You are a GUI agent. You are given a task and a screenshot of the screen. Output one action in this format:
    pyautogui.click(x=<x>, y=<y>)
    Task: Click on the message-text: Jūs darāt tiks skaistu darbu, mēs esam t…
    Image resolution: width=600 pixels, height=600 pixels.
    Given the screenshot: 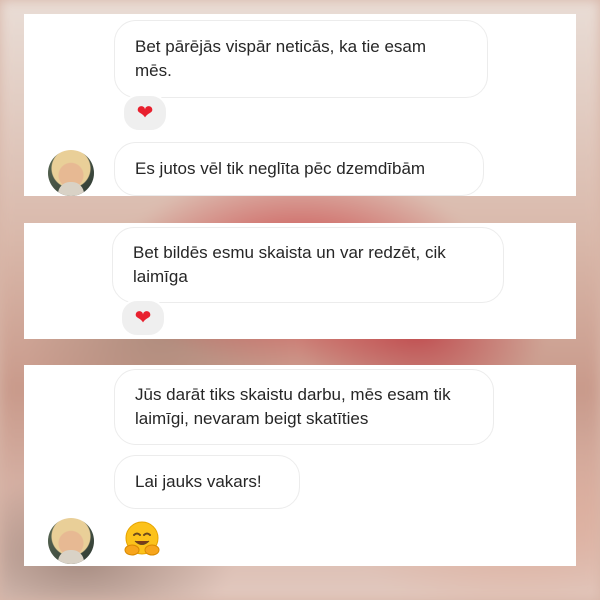 What is the action you would take?
    pyautogui.click(x=293, y=406)
    